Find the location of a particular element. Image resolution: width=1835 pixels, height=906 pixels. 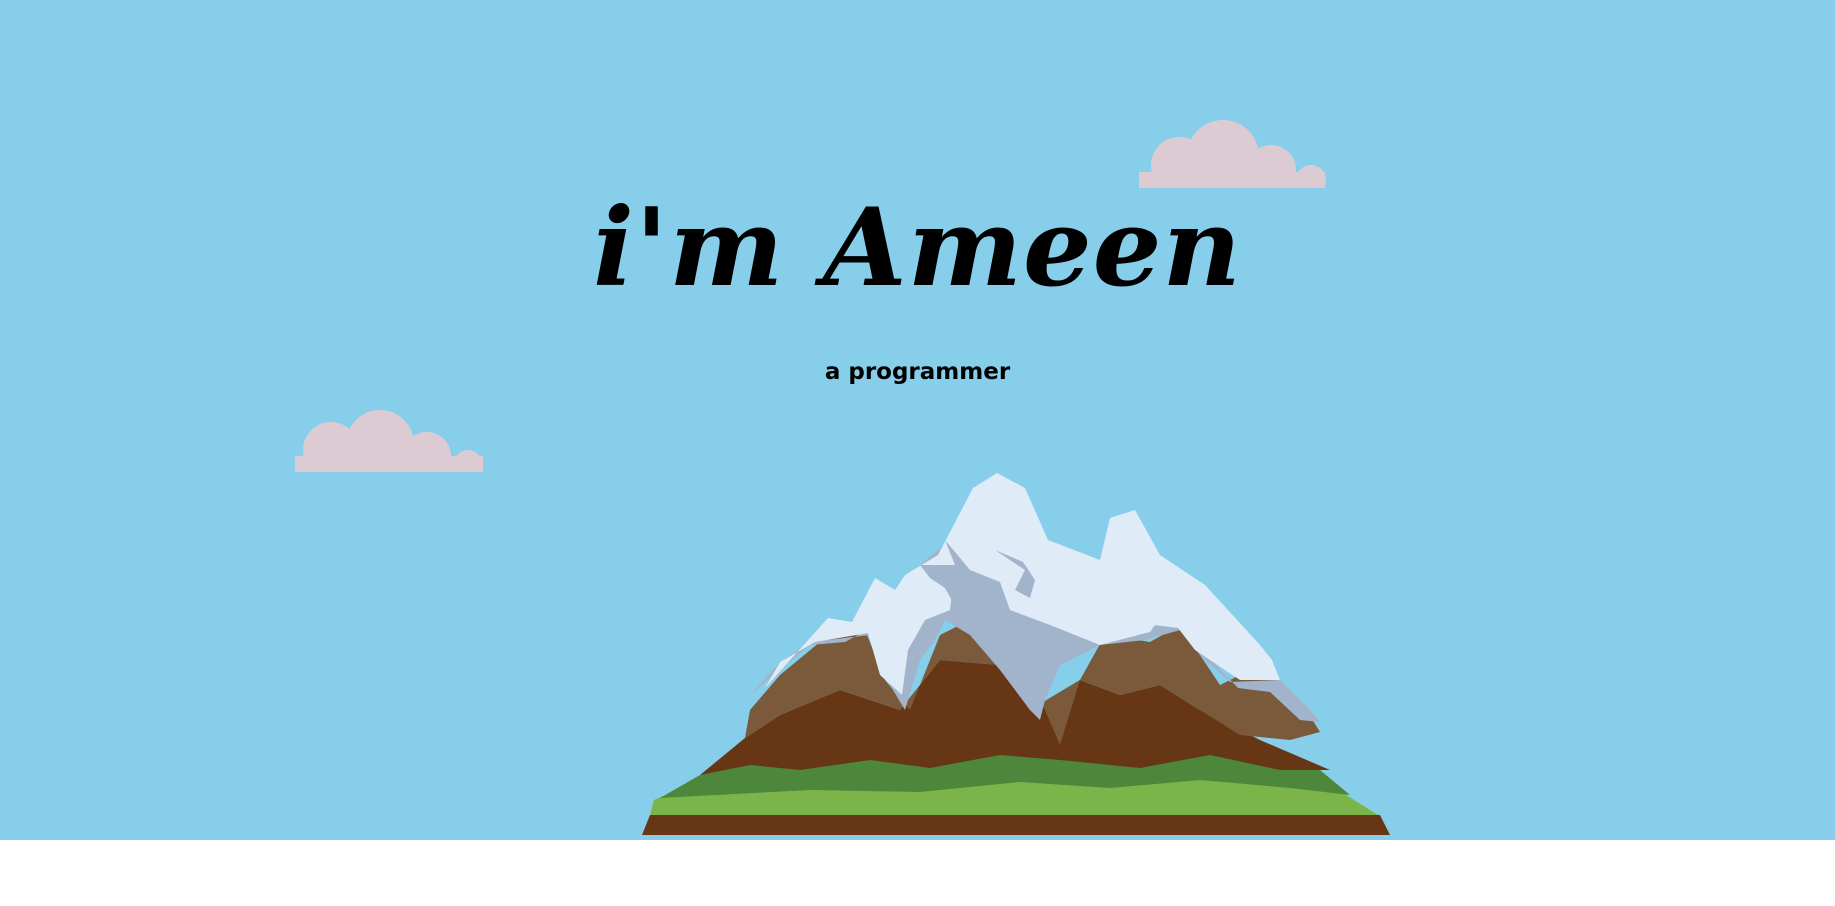

hero-title: i'm Ameen is located at coordinates (917, 248).